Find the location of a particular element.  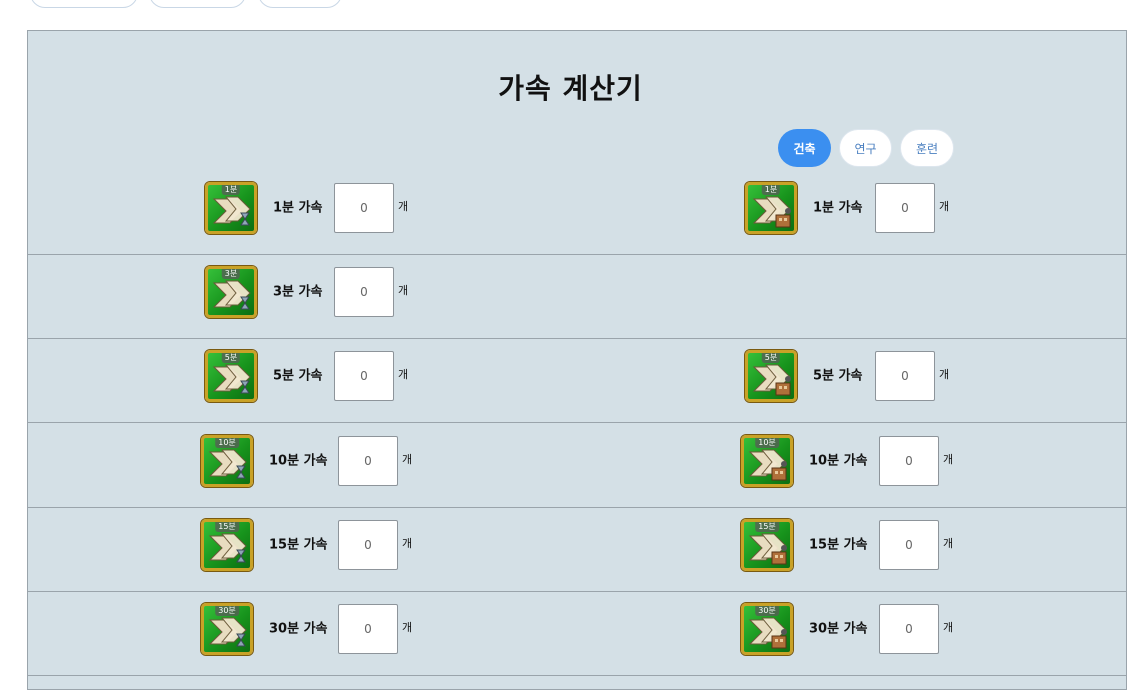

tab-construction: 건축 is located at coordinates (804, 148).